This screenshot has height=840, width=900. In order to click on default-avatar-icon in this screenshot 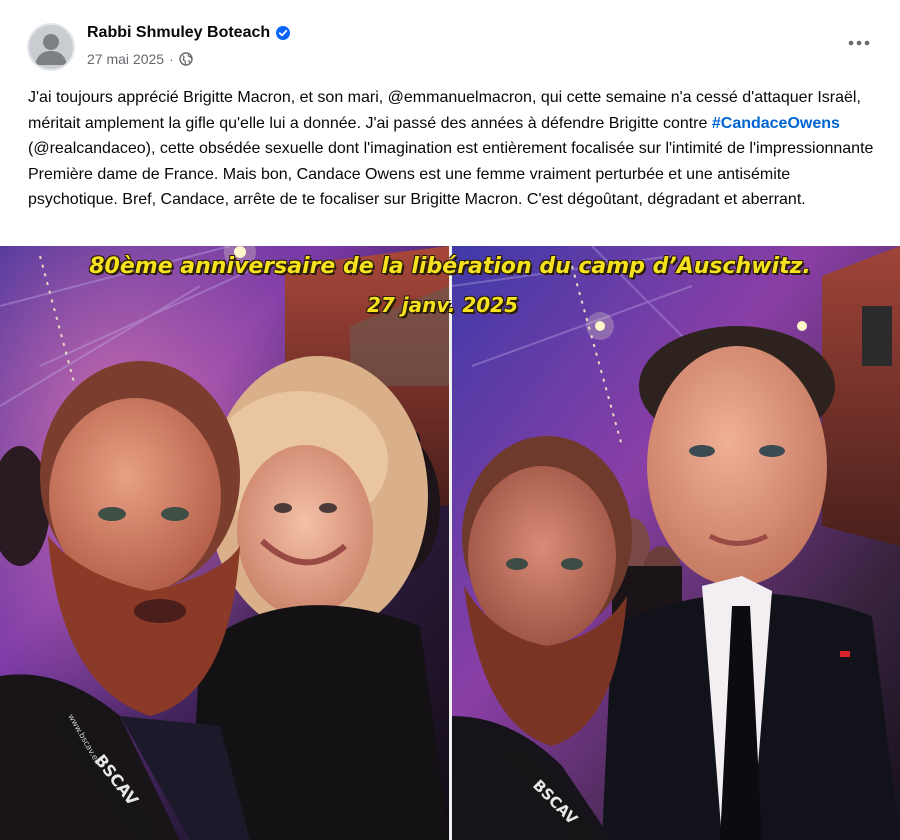, I will do `click(51, 47)`.